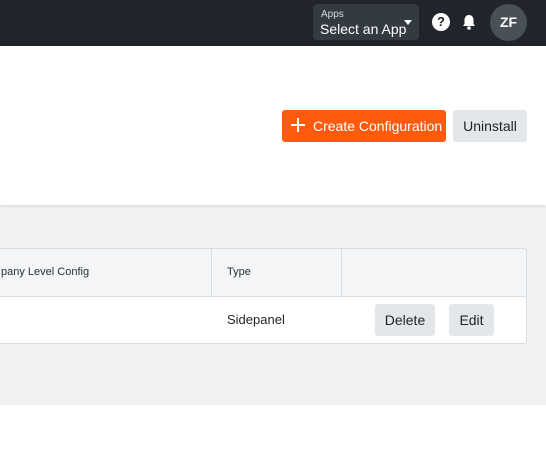  I want to click on create-configuration-button: Create Configuration, so click(364, 126).